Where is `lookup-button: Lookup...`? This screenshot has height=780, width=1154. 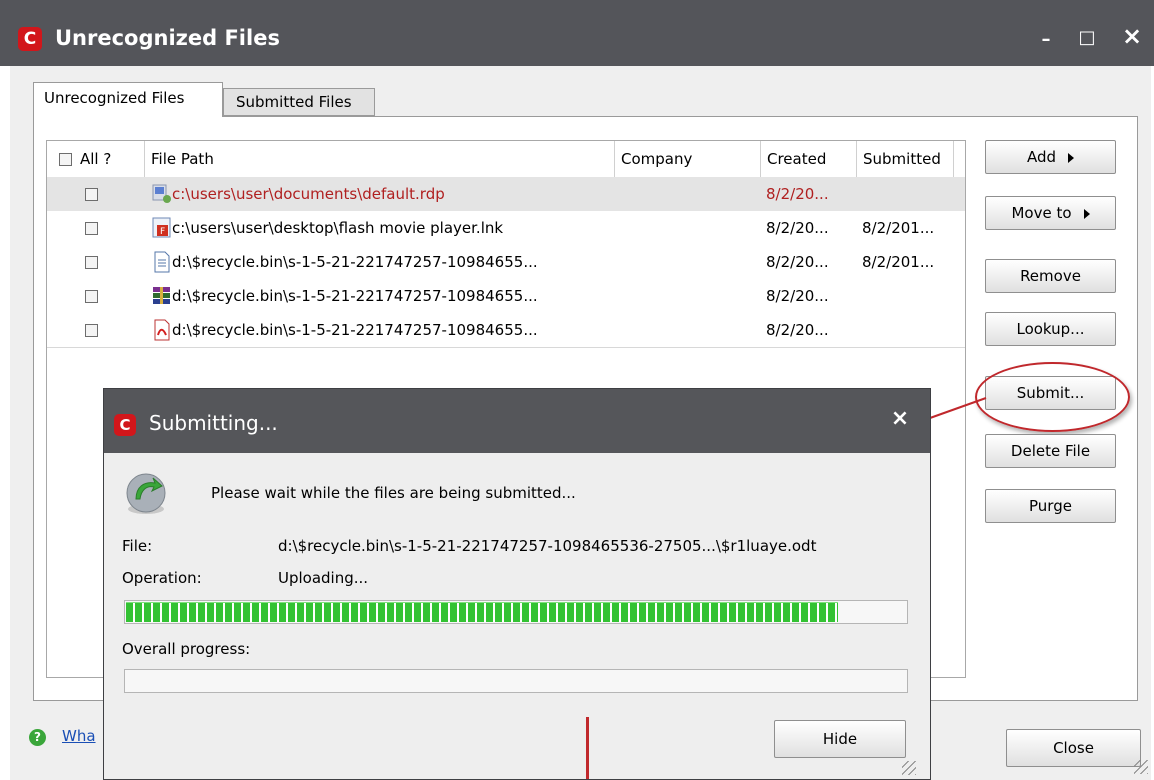 lookup-button: Lookup... is located at coordinates (1050, 329).